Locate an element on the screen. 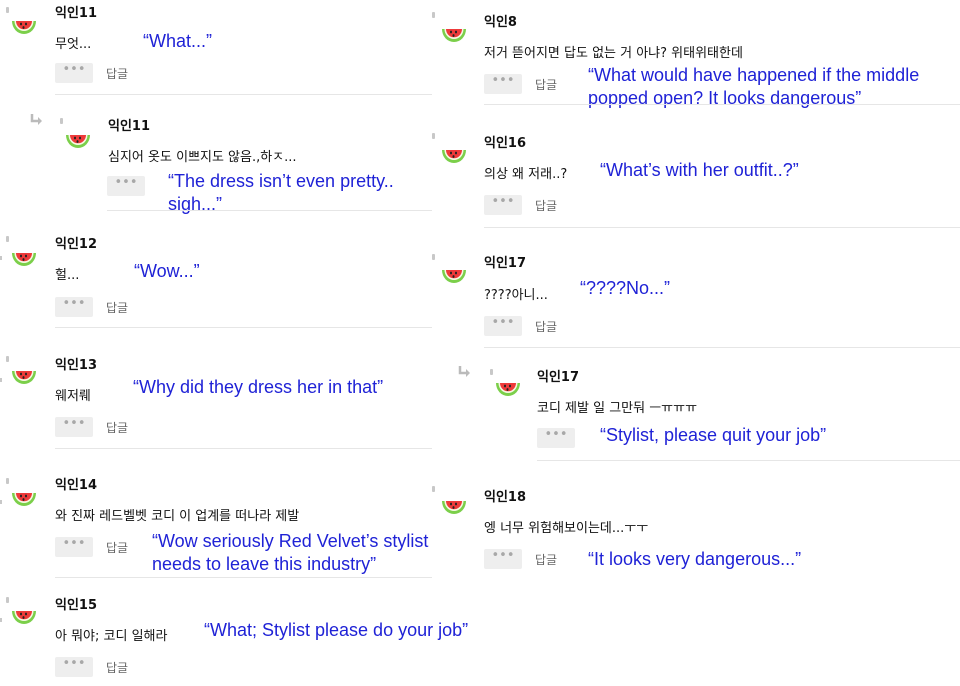  comment-author: 익인15 is located at coordinates (76, 605).